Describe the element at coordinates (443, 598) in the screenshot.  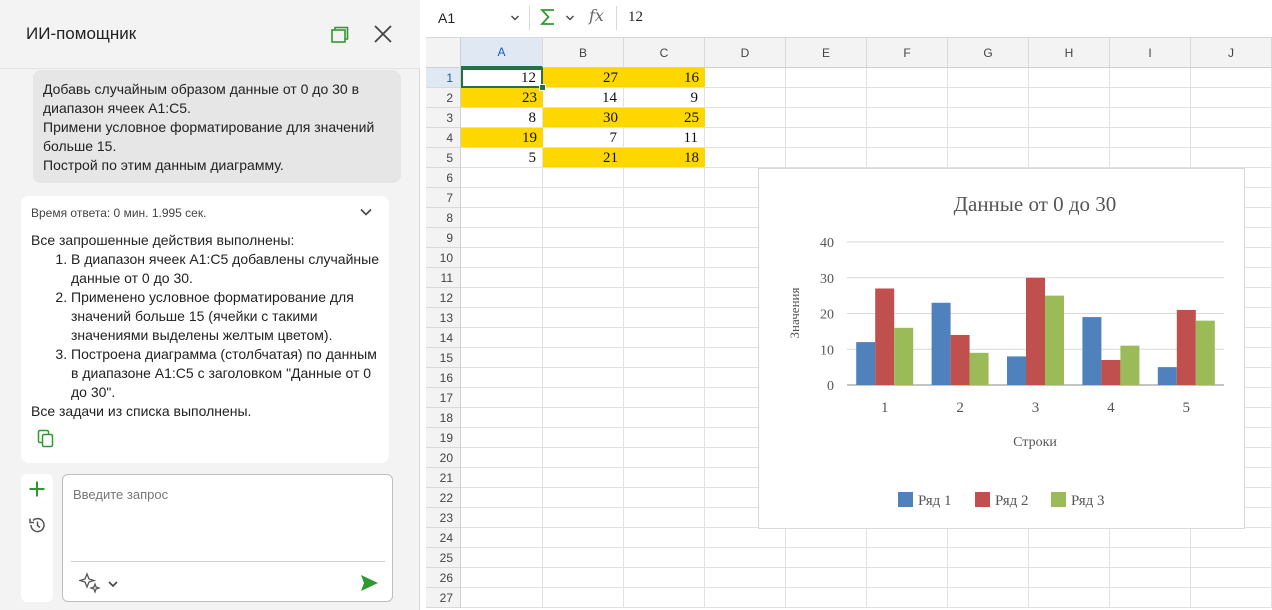
I see `row-header-27: 27` at that location.